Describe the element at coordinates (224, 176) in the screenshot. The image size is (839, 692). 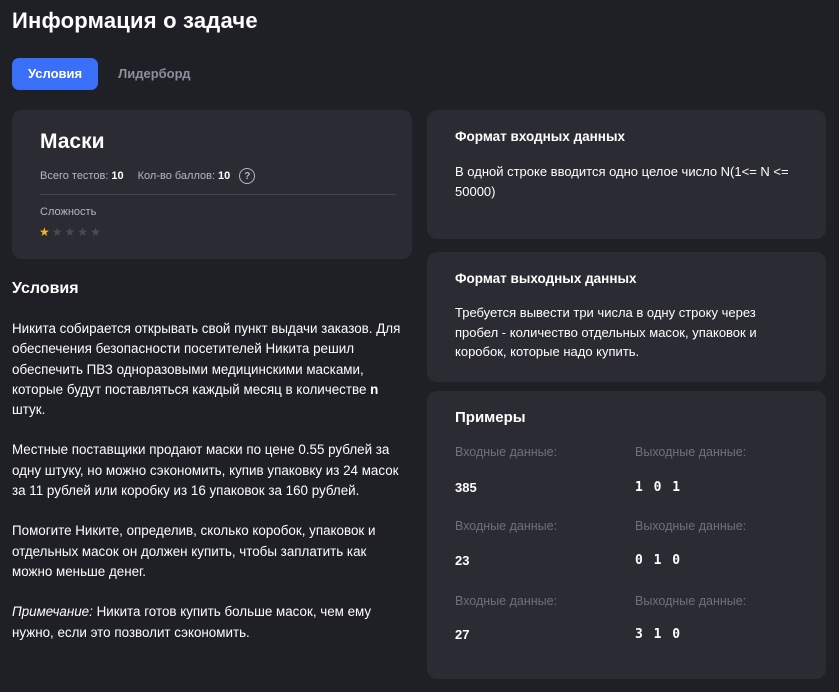
I see `points-value: 10` at that location.